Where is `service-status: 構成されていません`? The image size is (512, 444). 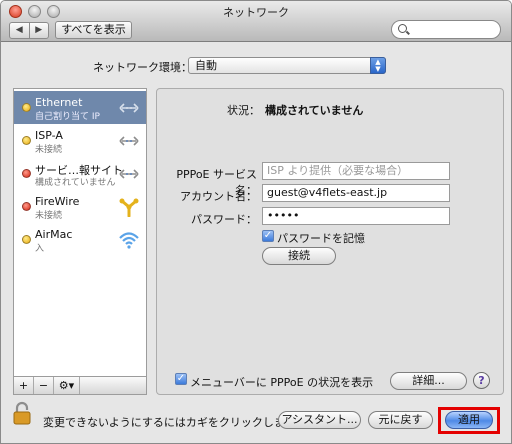
service-status: 構成されていません is located at coordinates (75, 183).